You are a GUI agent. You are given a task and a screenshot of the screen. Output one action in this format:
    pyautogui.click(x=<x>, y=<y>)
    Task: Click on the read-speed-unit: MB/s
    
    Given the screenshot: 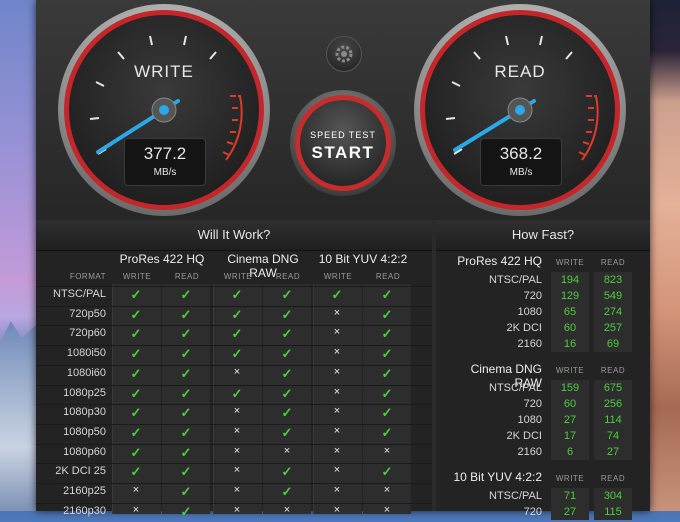 What is the action you would take?
    pyautogui.click(x=521, y=172)
    